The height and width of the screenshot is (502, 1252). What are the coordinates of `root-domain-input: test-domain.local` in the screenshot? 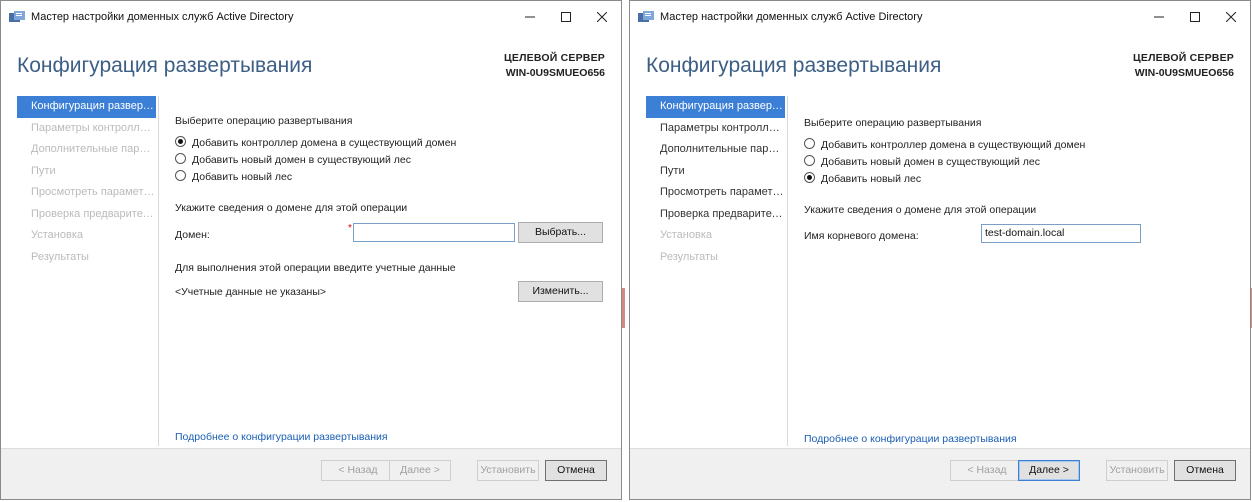 It's located at (1061, 233).